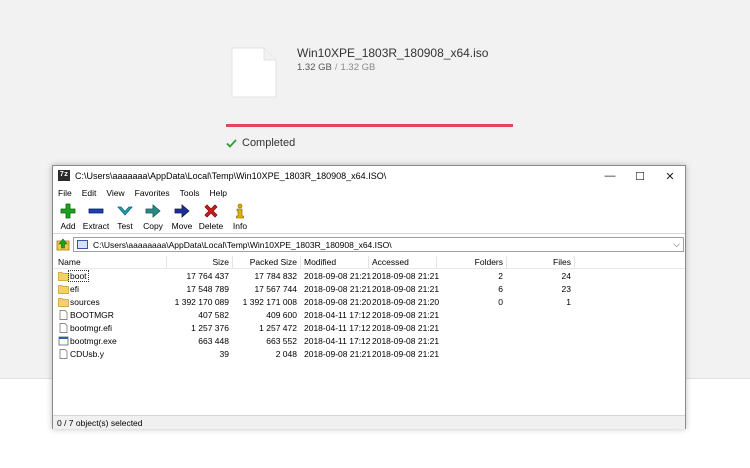 This screenshot has height=468, width=750. I want to click on menu-help: Help, so click(217, 194).